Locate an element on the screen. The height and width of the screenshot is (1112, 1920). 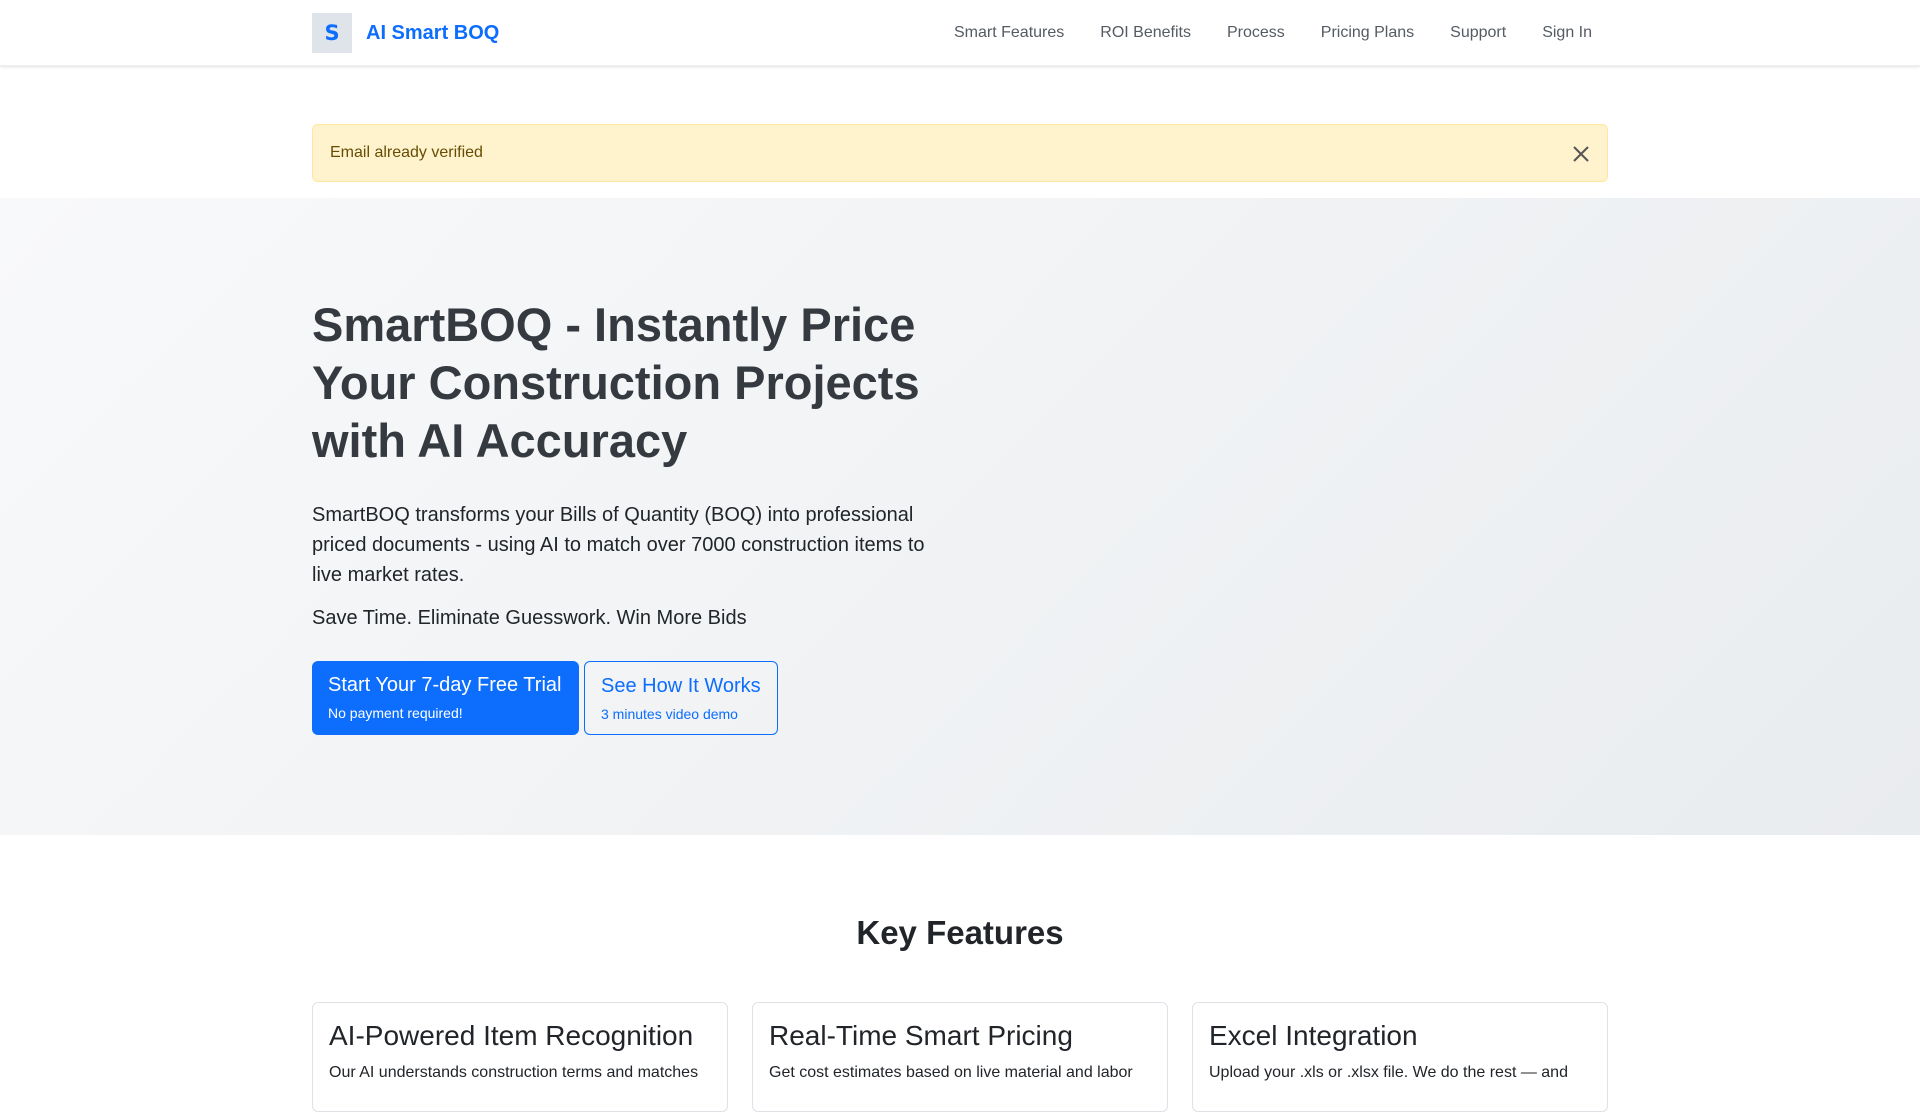
nav-item-pricing-plans: Pricing Plans is located at coordinates (1367, 33).